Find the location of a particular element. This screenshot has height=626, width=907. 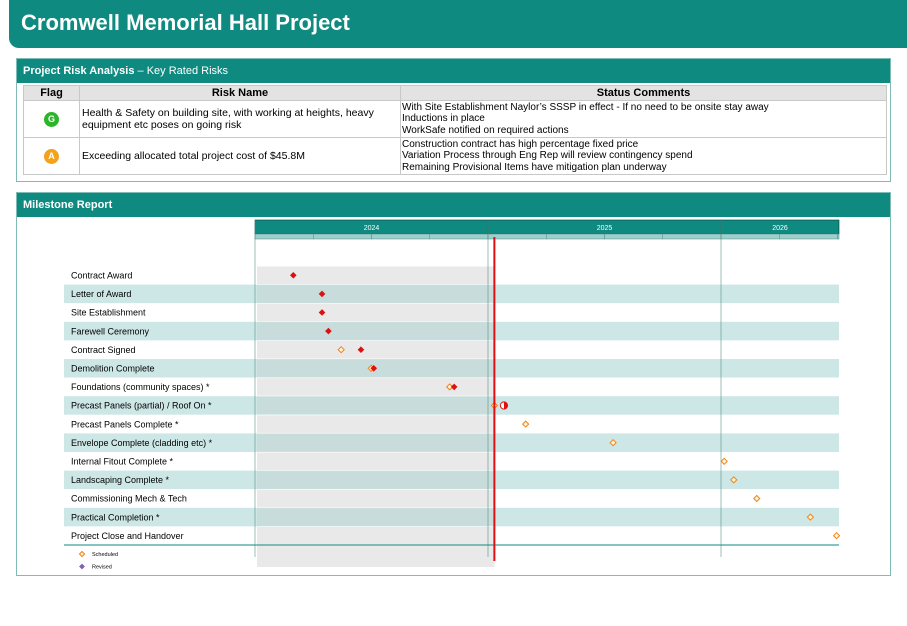

green-flag-icon: G is located at coordinates (51, 119).